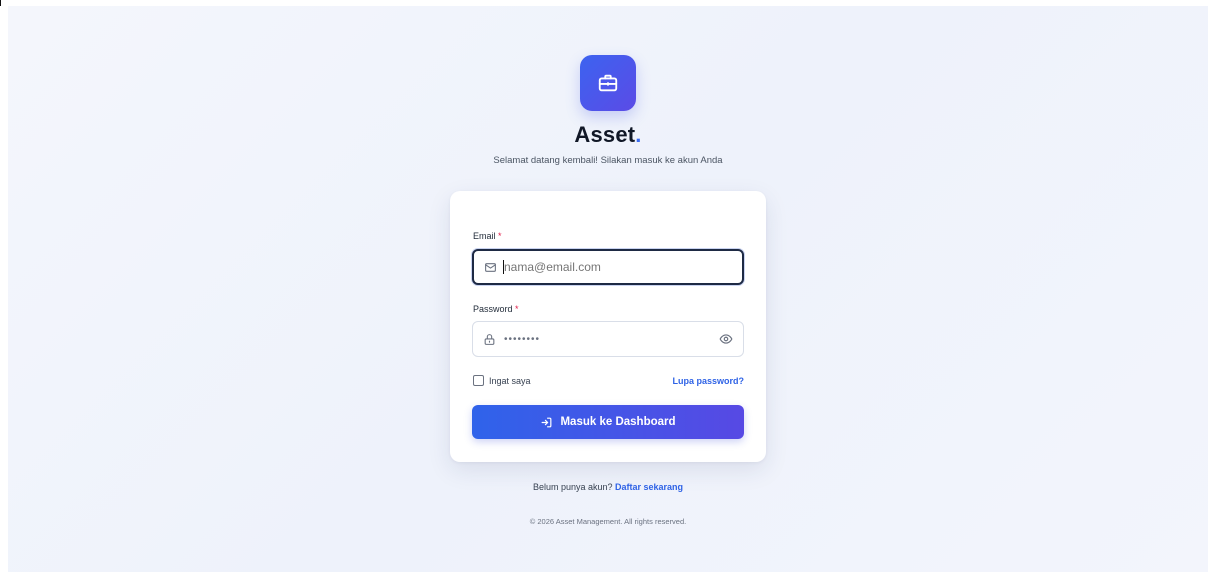 The height and width of the screenshot is (572, 1208). What do you see at coordinates (500, 236) in the screenshot?
I see `email-required-mark: *` at bounding box center [500, 236].